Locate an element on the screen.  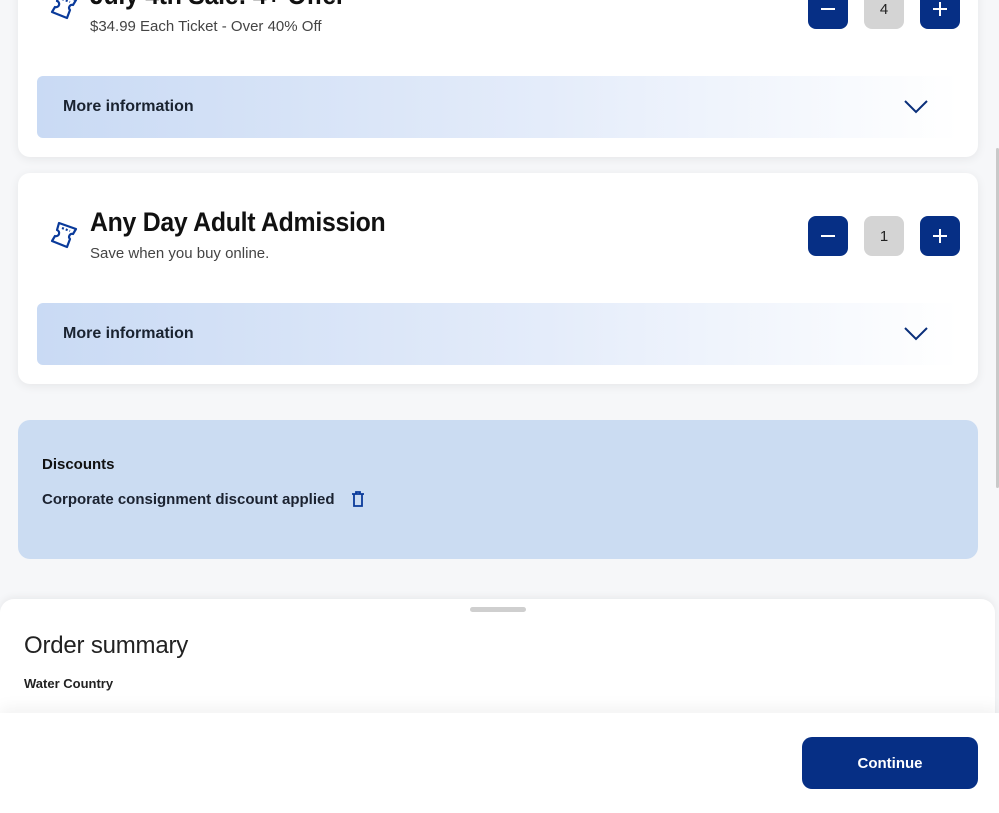
venue-name: Water Country is located at coordinates (69, 683).